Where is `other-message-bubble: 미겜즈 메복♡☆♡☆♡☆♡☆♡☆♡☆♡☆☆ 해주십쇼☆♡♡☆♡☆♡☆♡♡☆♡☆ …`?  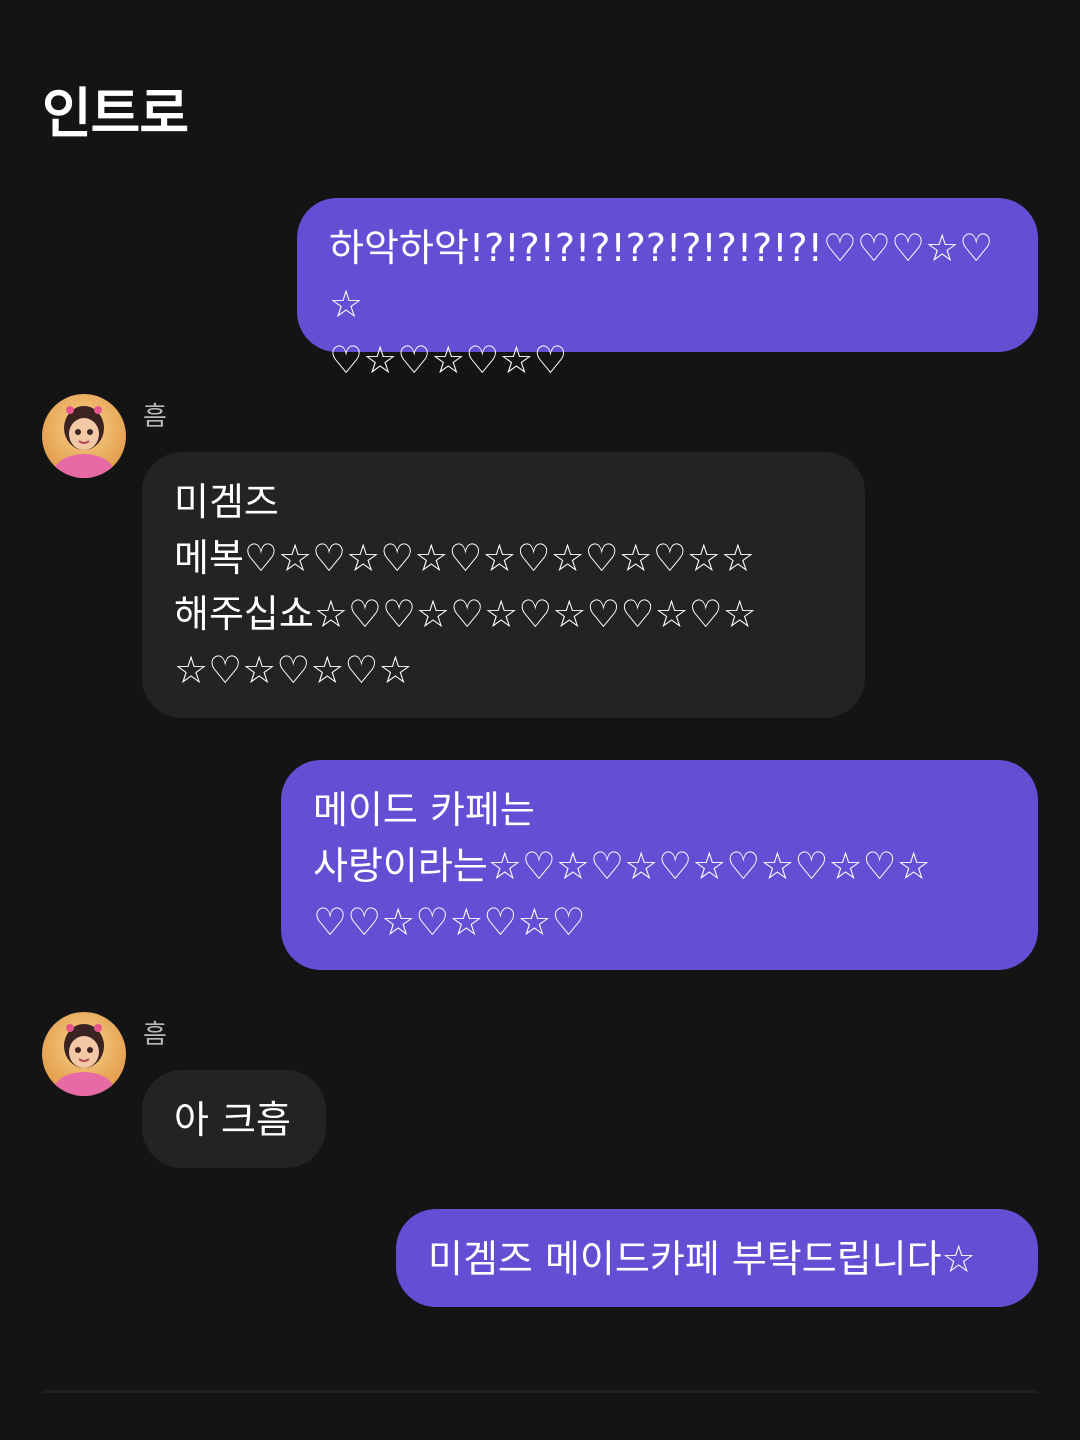 other-message-bubble: 미겜즈 메복♡☆♡☆♡☆♡☆♡☆♡☆♡☆☆ 해주십쇼☆♡♡☆♡☆♡☆♡♡☆♡☆ … is located at coordinates (503, 585).